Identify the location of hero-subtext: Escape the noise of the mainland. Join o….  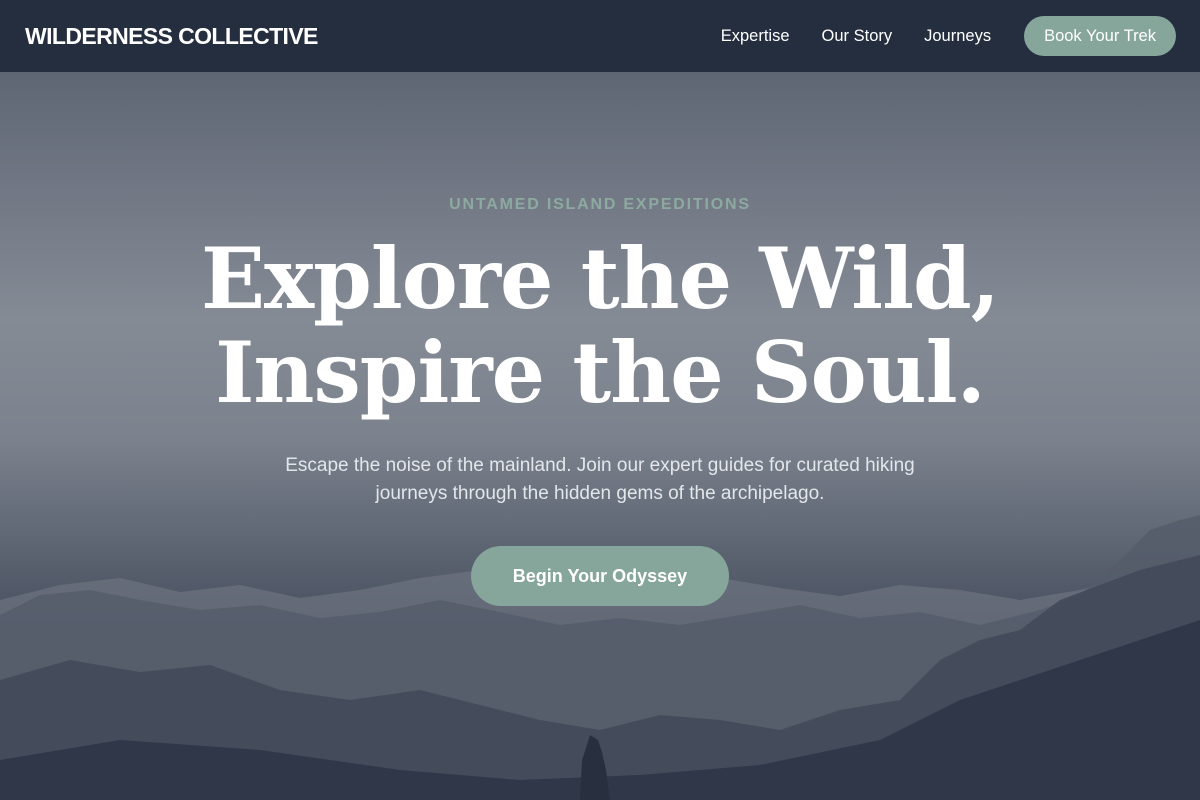
(600, 479).